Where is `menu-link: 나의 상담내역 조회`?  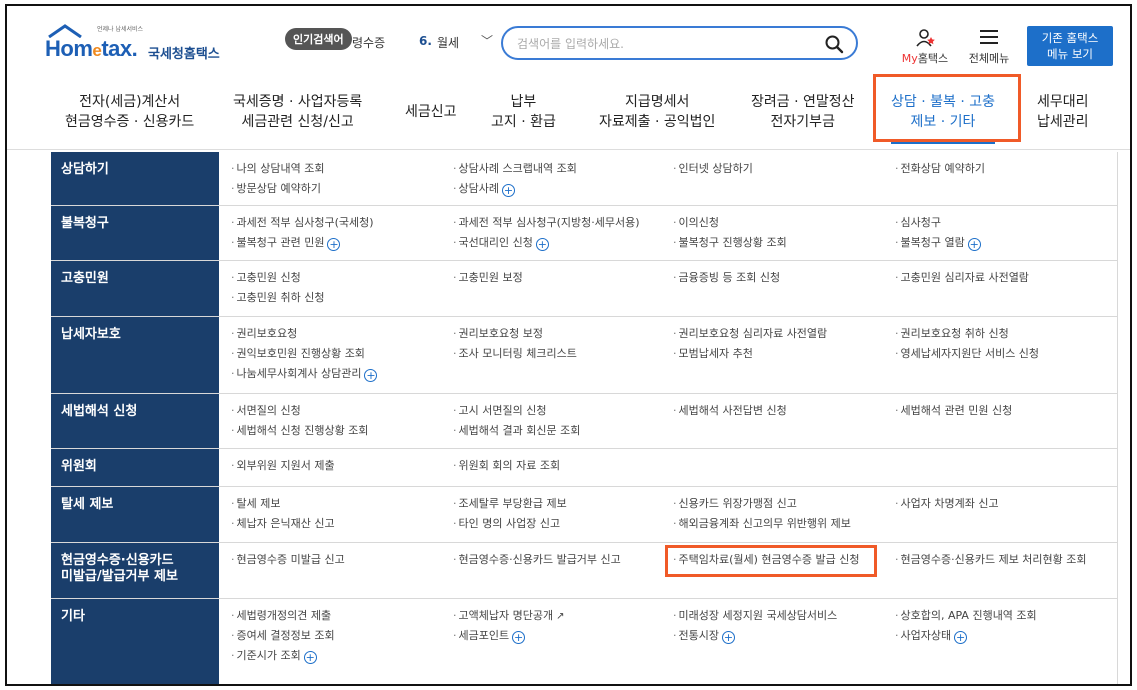
menu-link: 나의 상담내역 조회 is located at coordinates (278, 169).